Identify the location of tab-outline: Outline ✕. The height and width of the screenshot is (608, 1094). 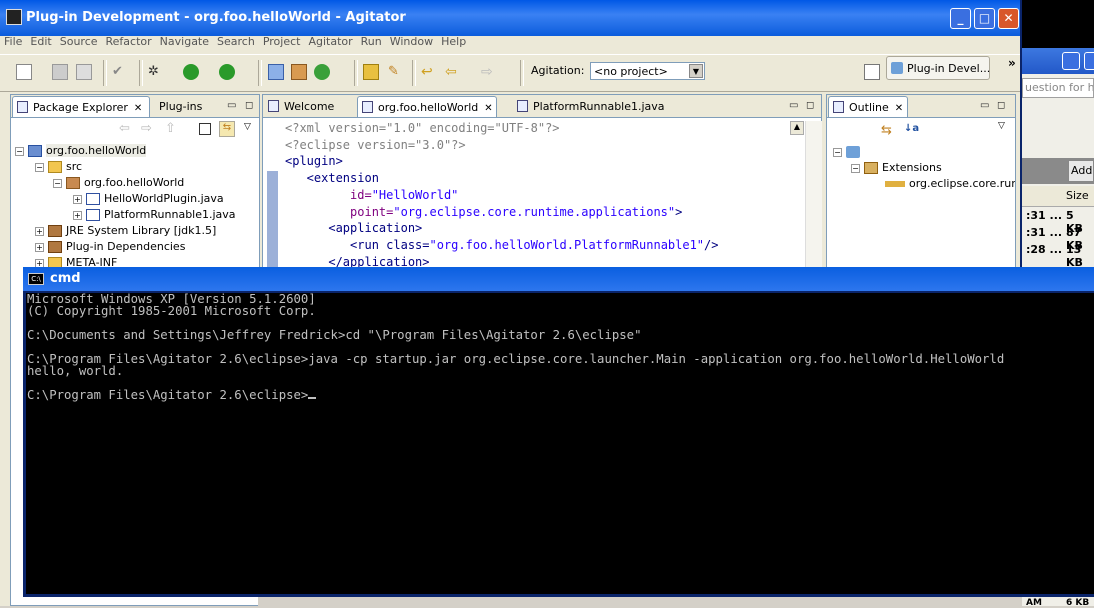
(868, 106).